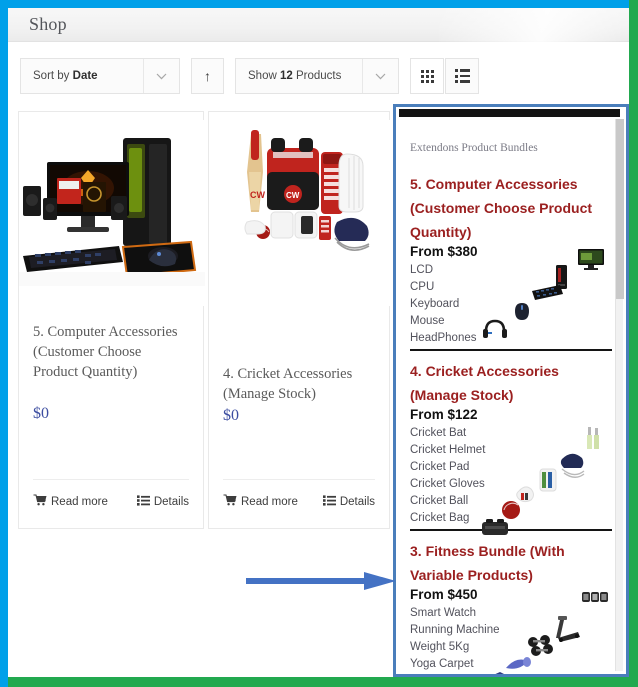  Describe the element at coordinates (300, 213) in the screenshot. I see `product-image-cricket-accessories: CW CW` at that location.